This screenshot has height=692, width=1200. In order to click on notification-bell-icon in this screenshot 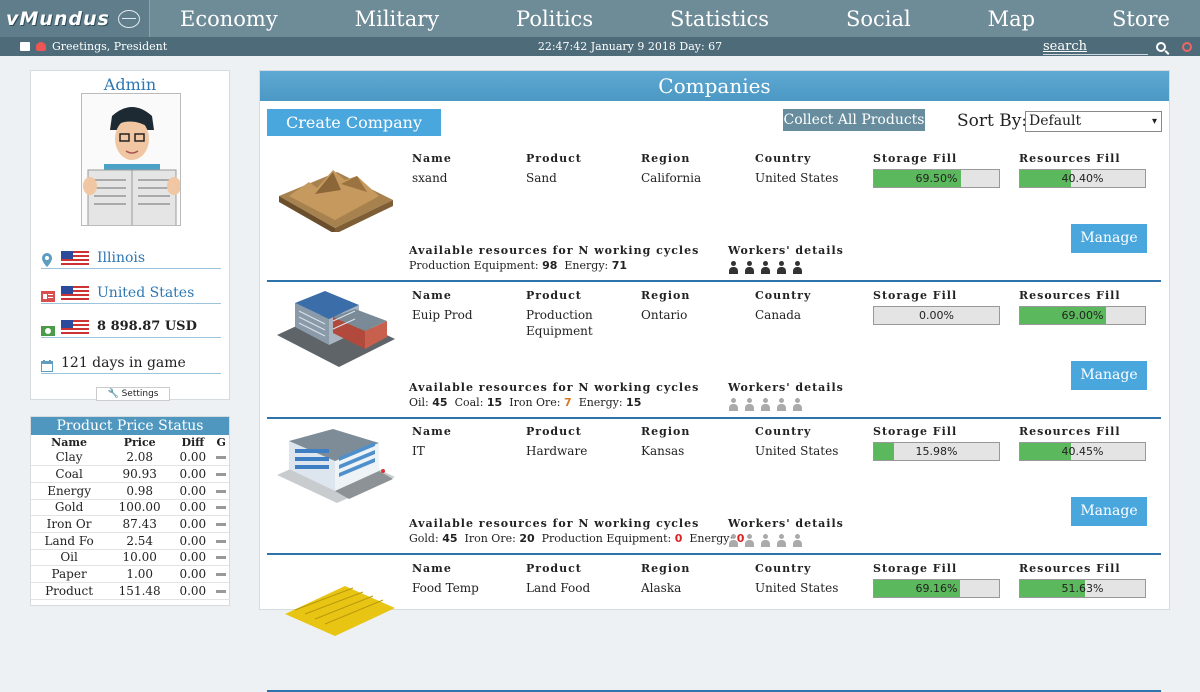, I will do `click(41, 46)`.